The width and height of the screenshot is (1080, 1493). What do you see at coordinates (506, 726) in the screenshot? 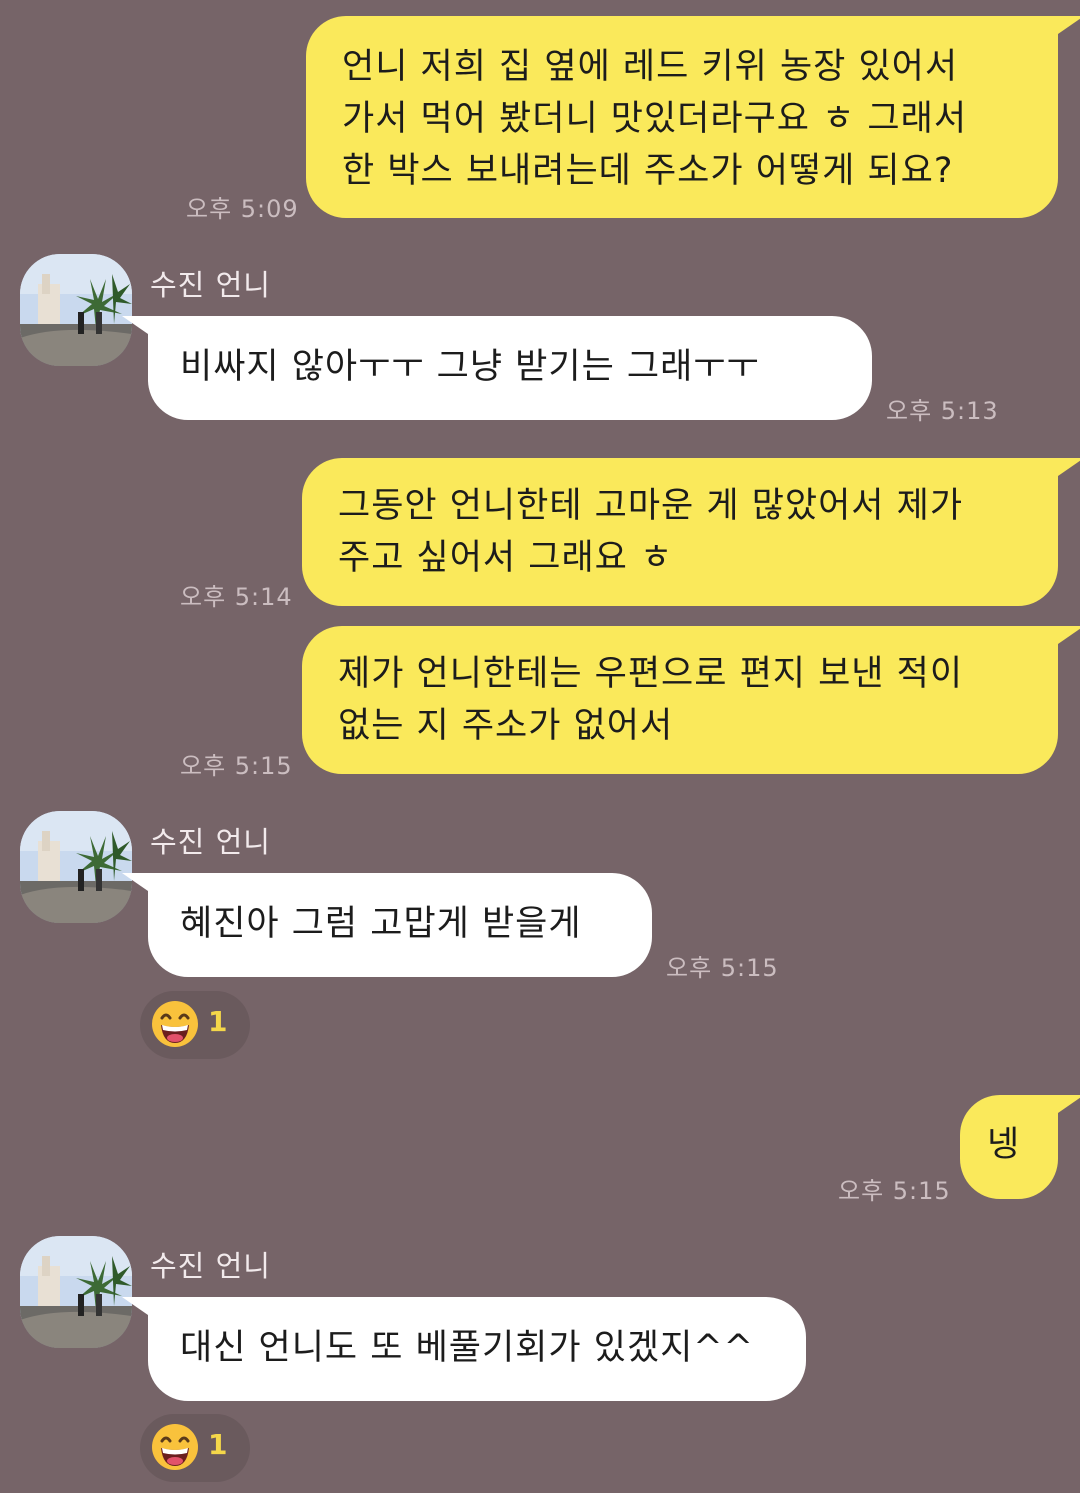
I see `message-line: 없는 지 주소가 없어서` at bounding box center [506, 726].